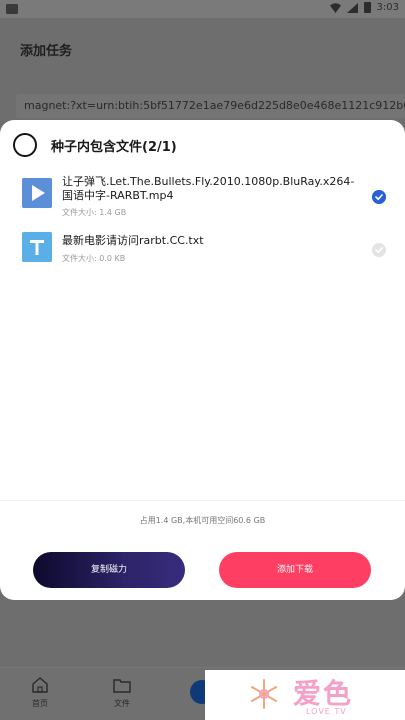 Image resolution: width=405 pixels, height=720 pixels. I want to click on nav-item-home: 首页, so click(40, 692).